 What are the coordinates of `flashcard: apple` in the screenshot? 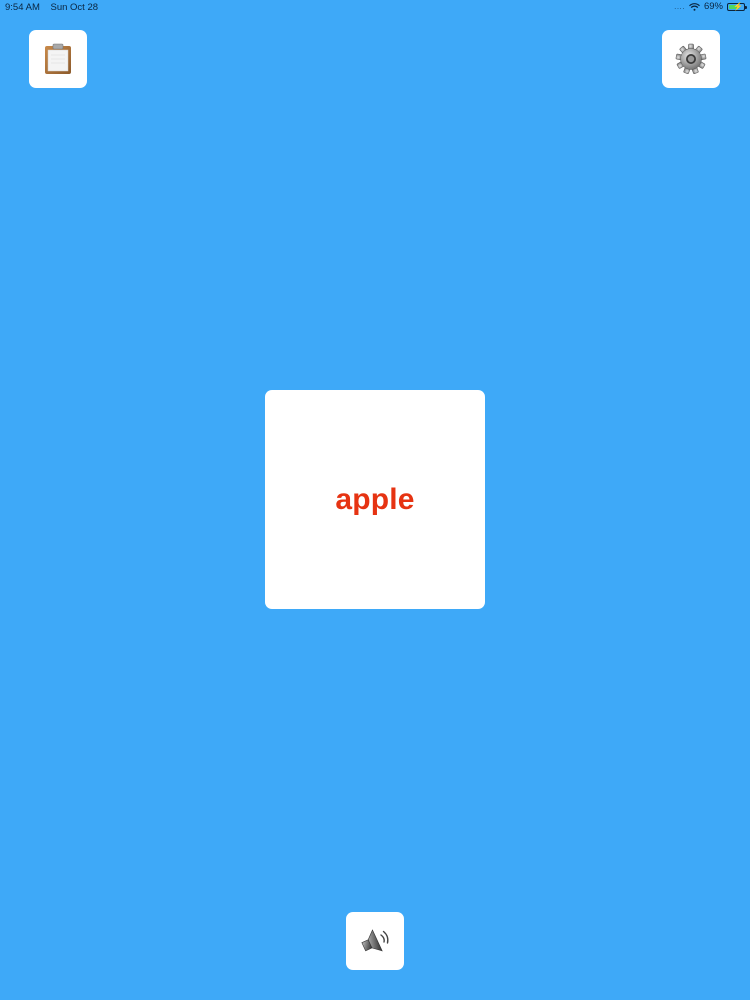 It's located at (375, 499).